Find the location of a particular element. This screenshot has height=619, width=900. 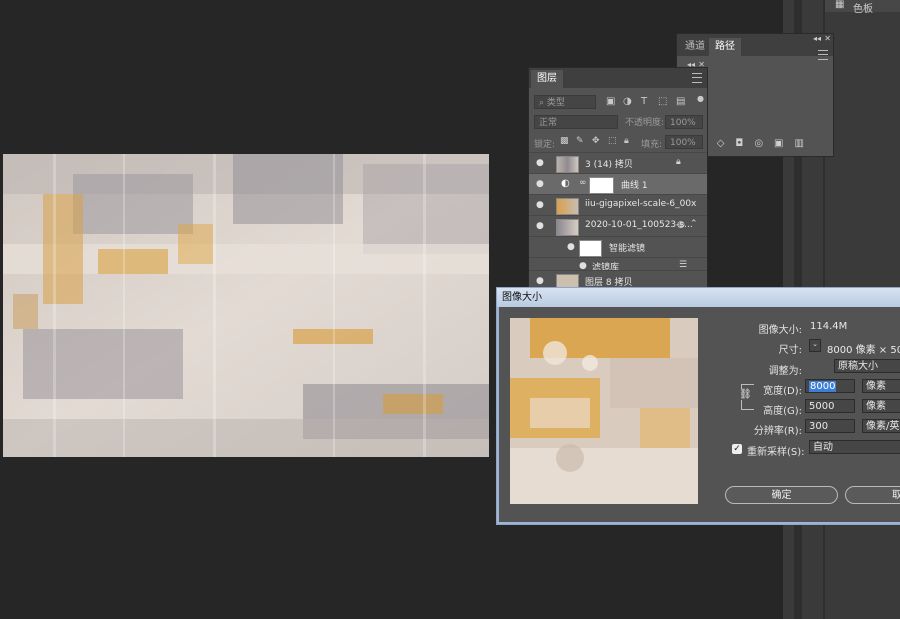

search-icon: ⌕ is located at coordinates (543, 103).